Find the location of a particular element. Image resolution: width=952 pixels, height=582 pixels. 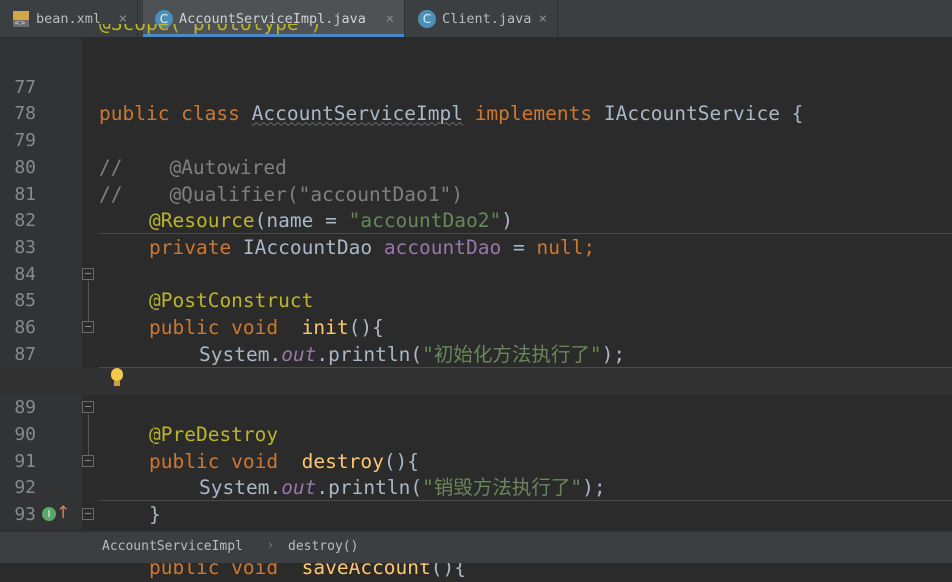

code-line: 86 System.out.println("初始化方法执行了"); is located at coordinates (476, 327).